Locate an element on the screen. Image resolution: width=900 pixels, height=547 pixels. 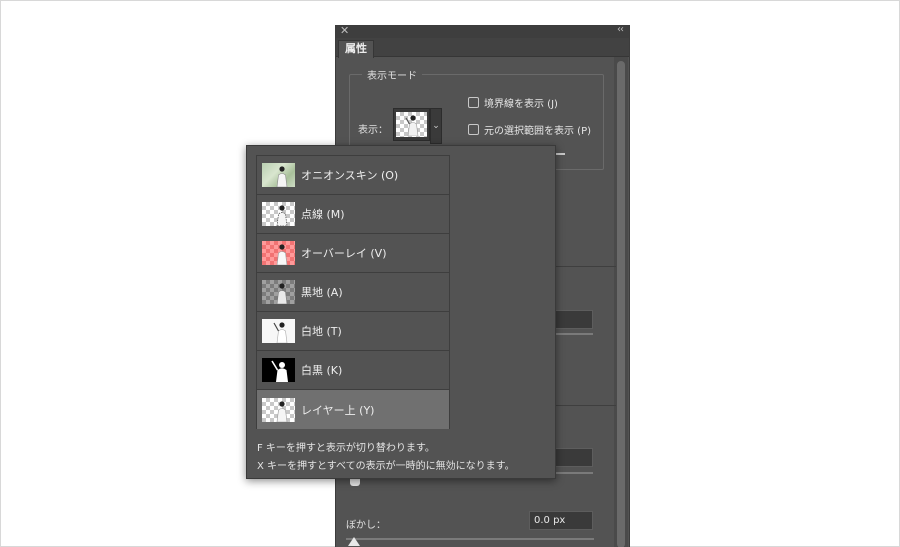
tab-properties: 属性 is located at coordinates (356, 49).